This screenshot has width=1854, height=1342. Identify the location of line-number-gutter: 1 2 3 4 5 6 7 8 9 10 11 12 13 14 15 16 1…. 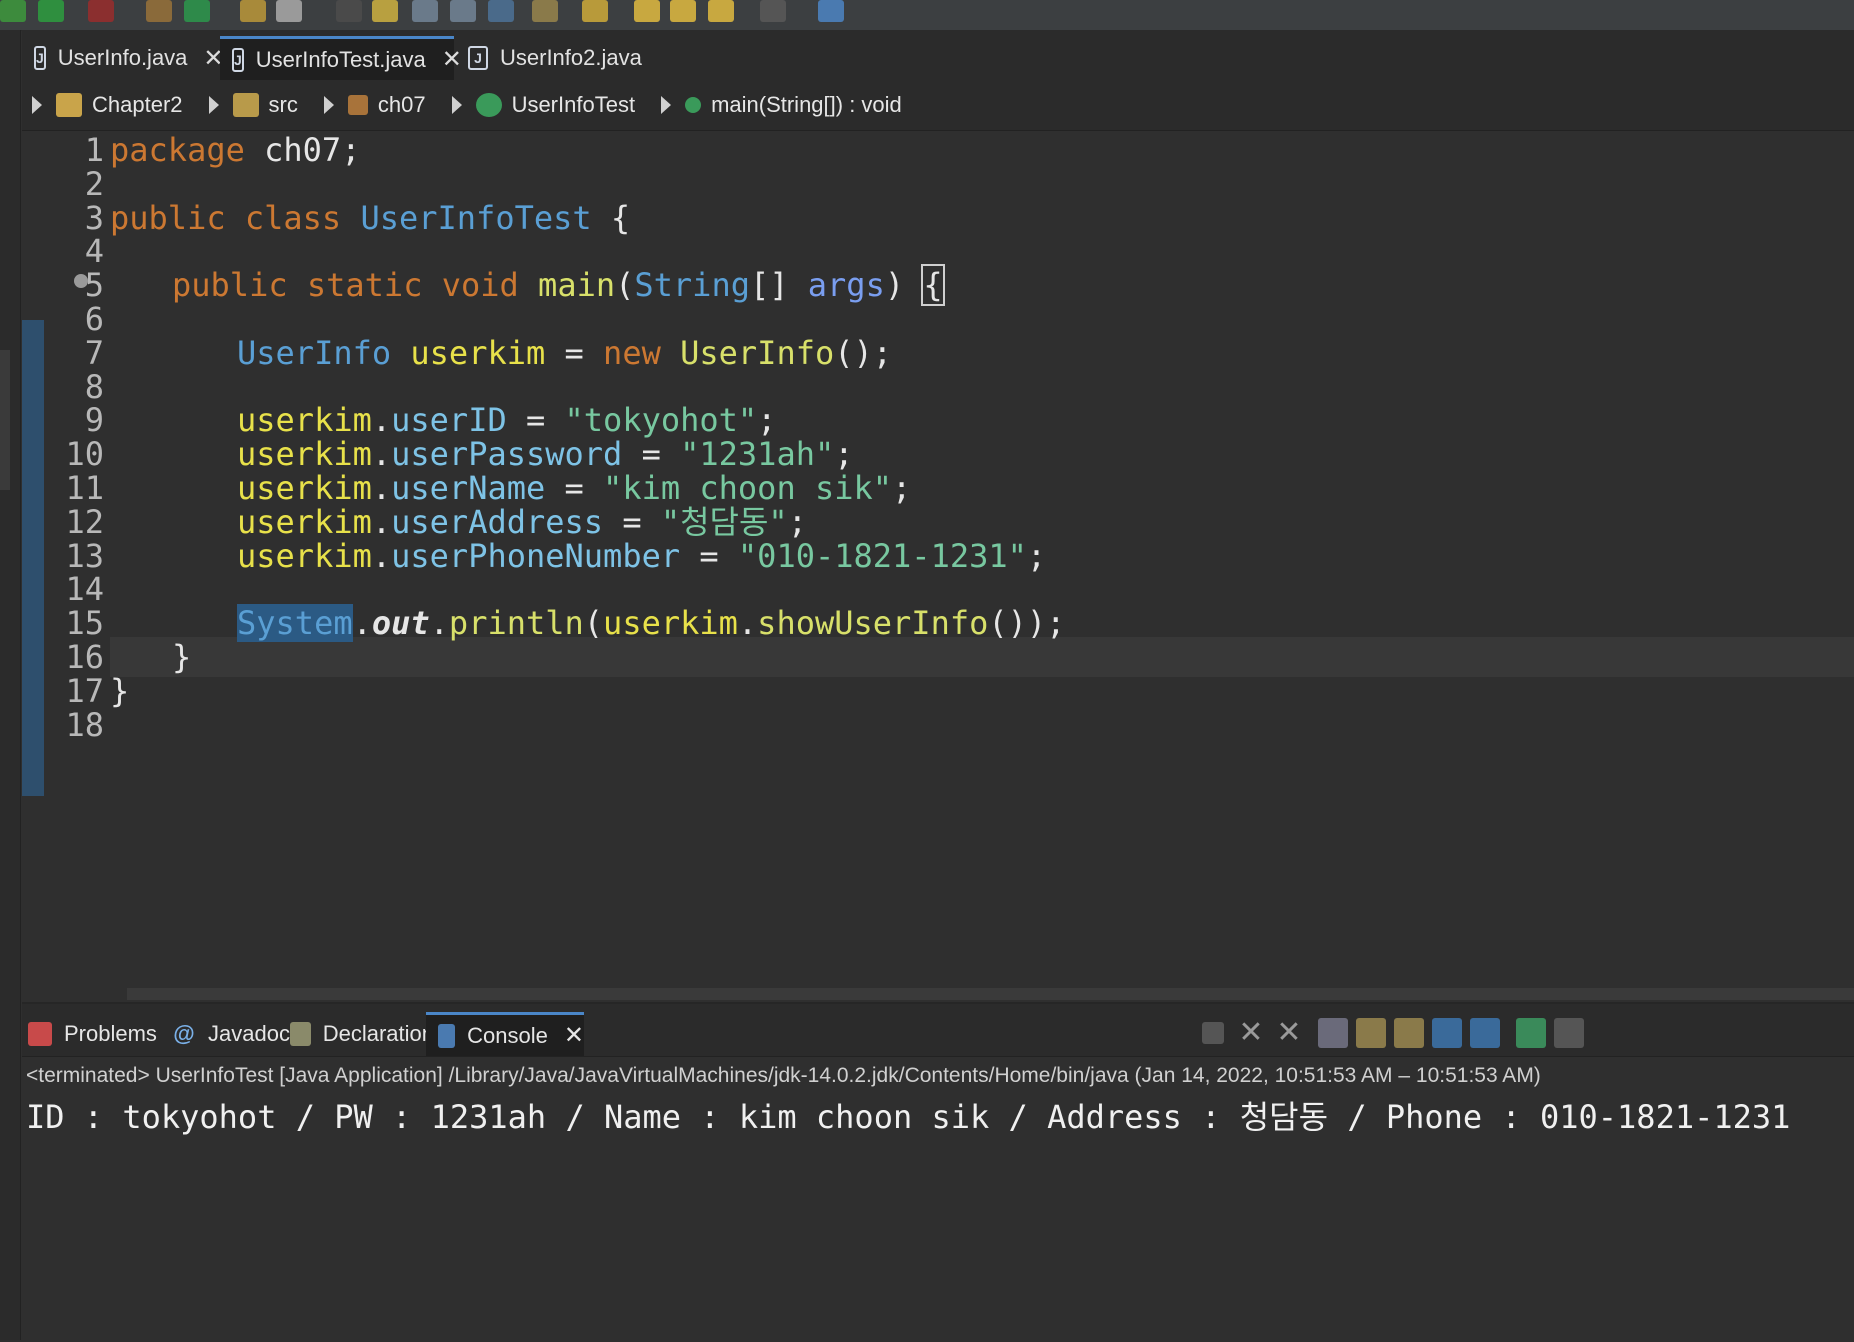
(63, 560).